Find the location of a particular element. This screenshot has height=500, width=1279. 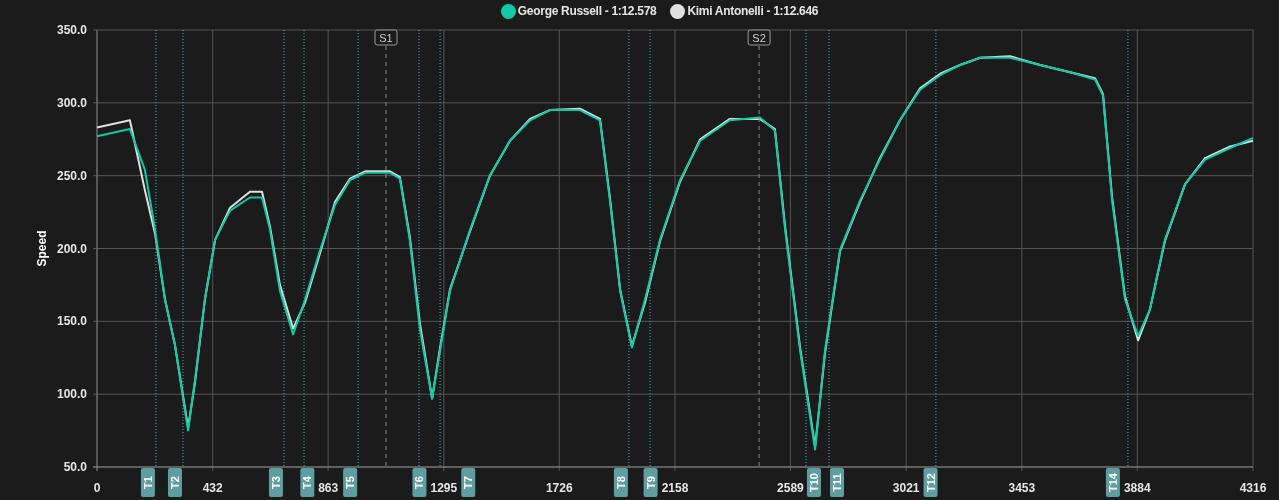

y-axis-title: Speed is located at coordinates (42, 248).